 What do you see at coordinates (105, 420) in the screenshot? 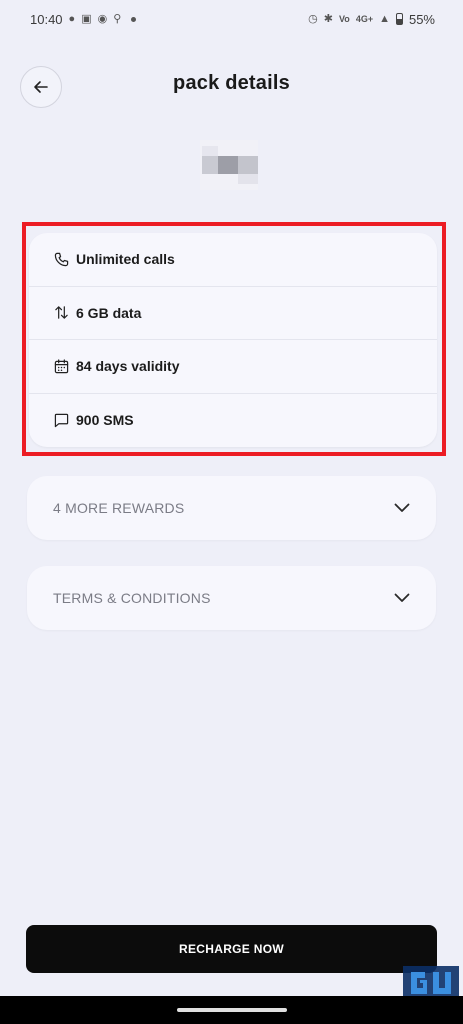
I see `benefit-label: 900 SMS` at bounding box center [105, 420].